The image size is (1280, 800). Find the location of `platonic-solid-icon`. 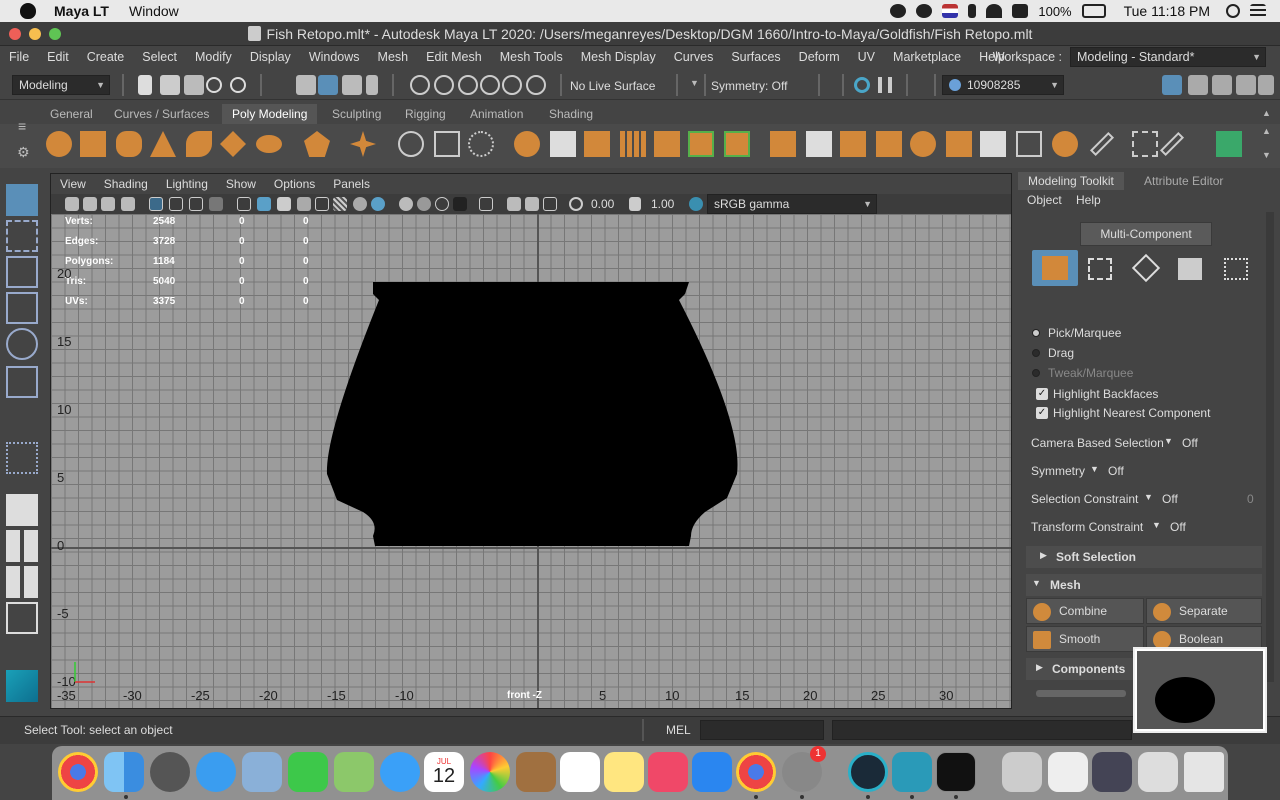

platonic-solid-icon is located at coordinates (317, 144).